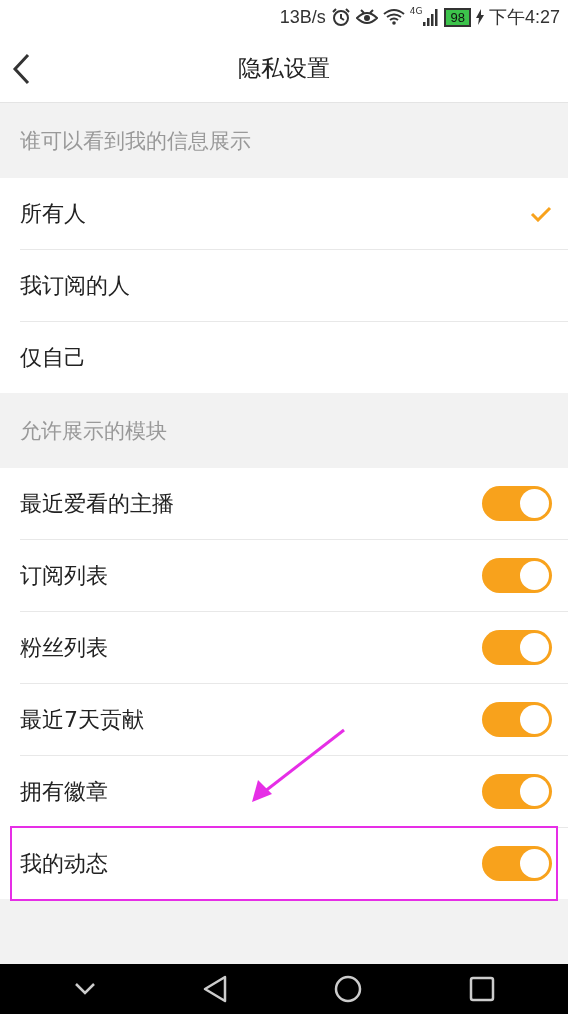 The width and height of the screenshot is (568, 1014). I want to click on eye-icon, so click(366, 17).